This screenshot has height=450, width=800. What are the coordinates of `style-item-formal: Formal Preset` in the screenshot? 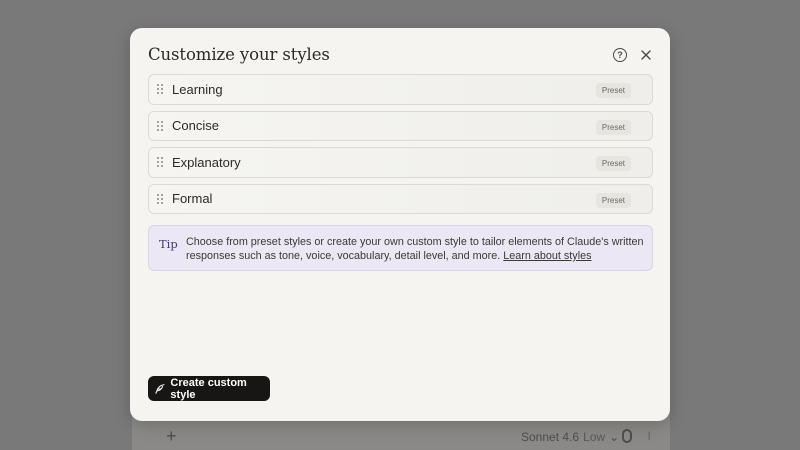 It's located at (400, 198).